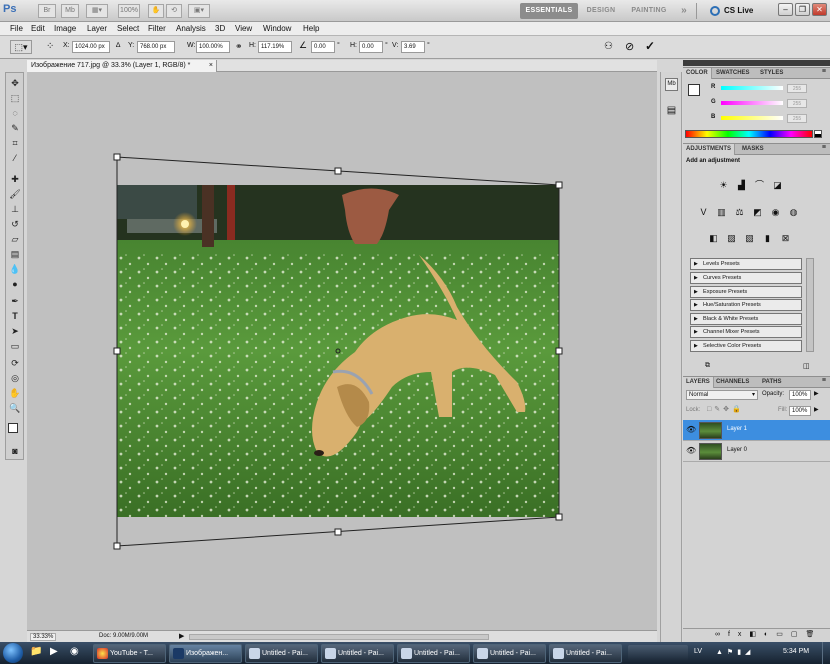 Image resolution: width=830 pixels, height=664 pixels. Describe the element at coordinates (746, 264) in the screenshot. I see `preset-levels: Levels Presets` at that location.